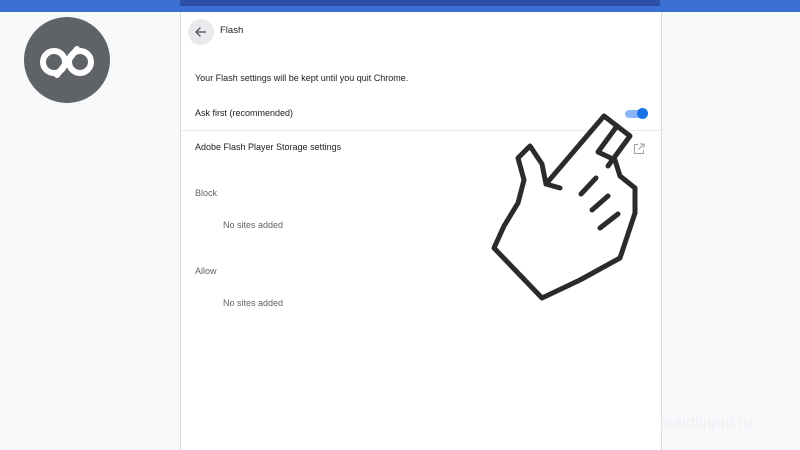 The height and width of the screenshot is (450, 800). What do you see at coordinates (253, 225) in the screenshot?
I see `block-empty-text: No sites added` at bounding box center [253, 225].